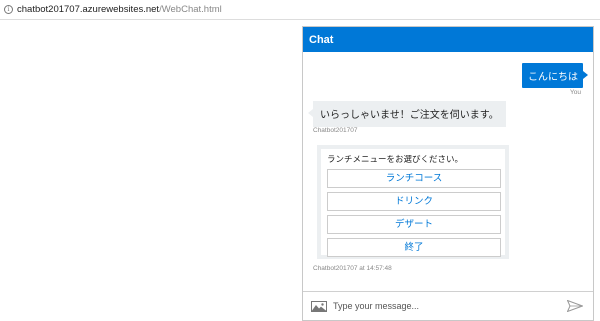  I want to click on dessert-button: デザート, so click(414, 224).